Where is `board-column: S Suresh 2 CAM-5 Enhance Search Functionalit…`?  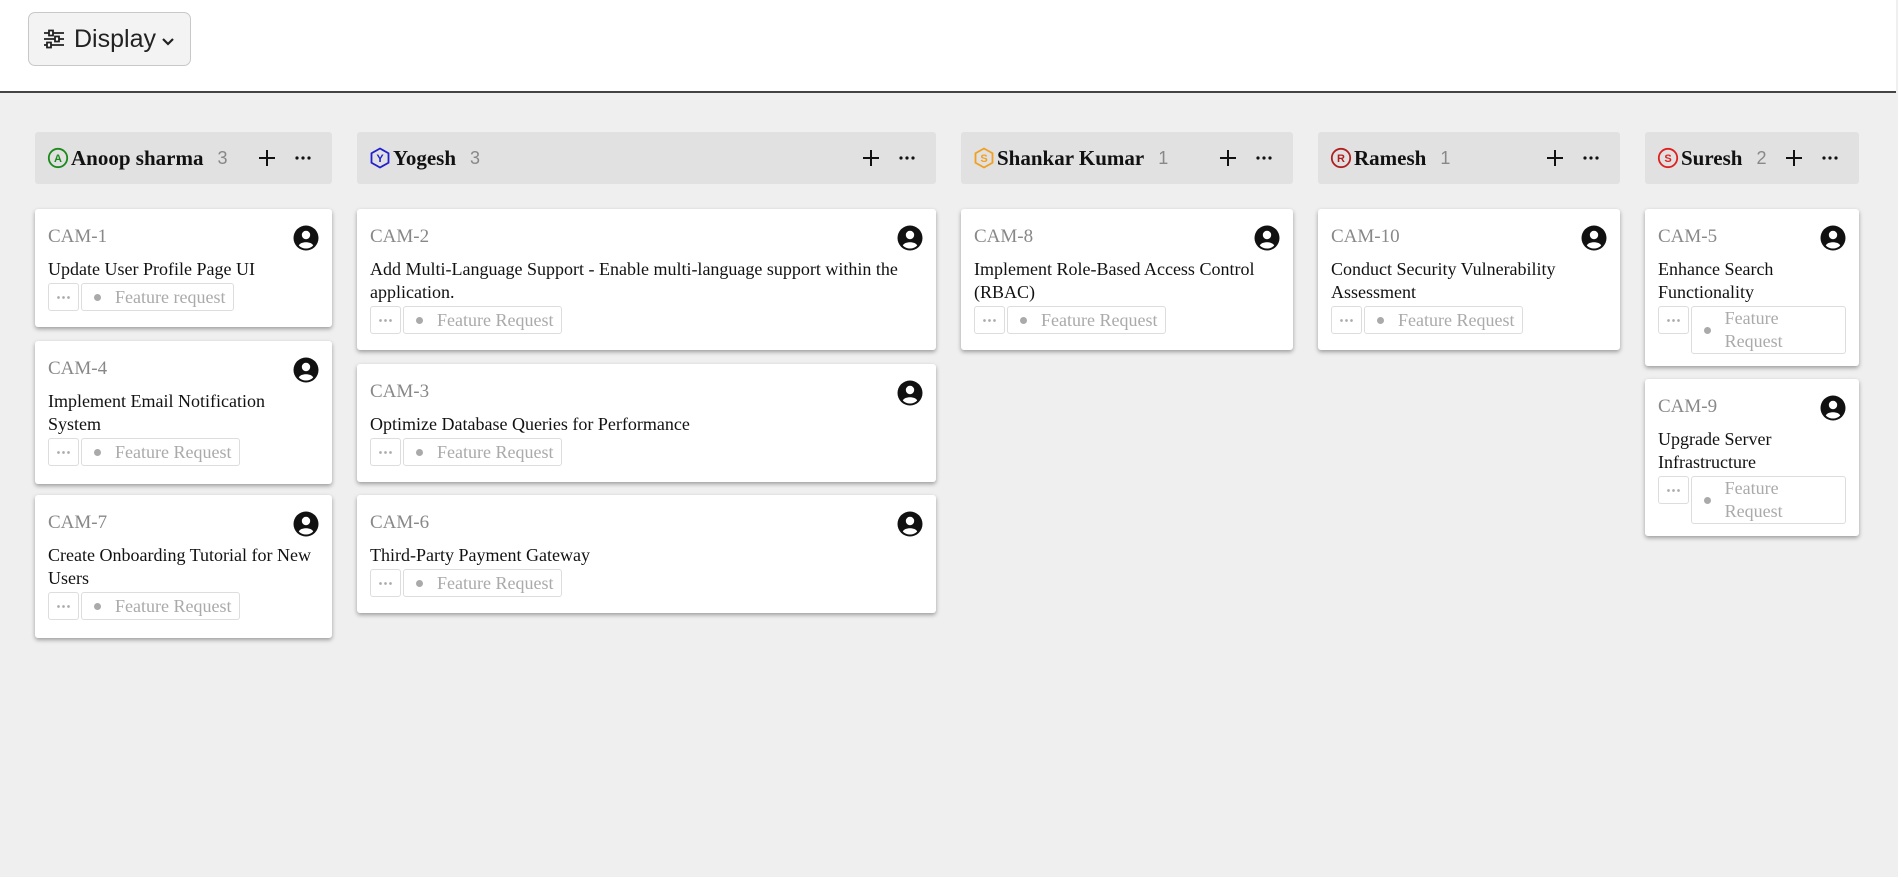 board-column: S Suresh 2 CAM-5 Enhance Search Functionalit… is located at coordinates (1752, 334).